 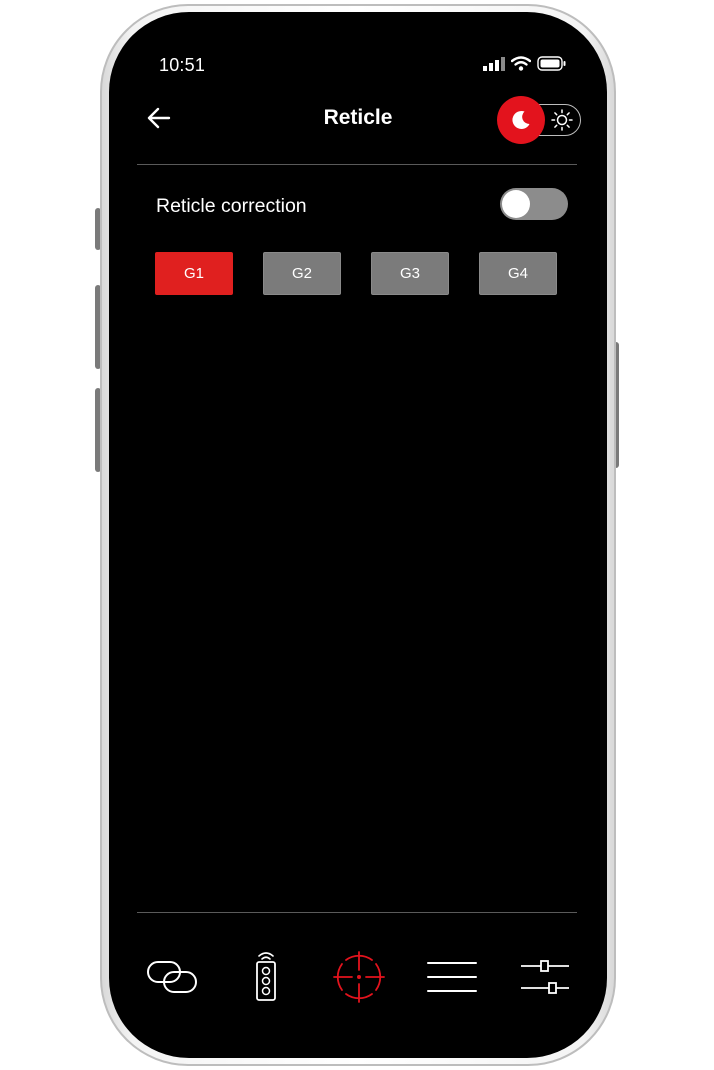 I want to click on nav-item-settings, so click(x=545, y=977).